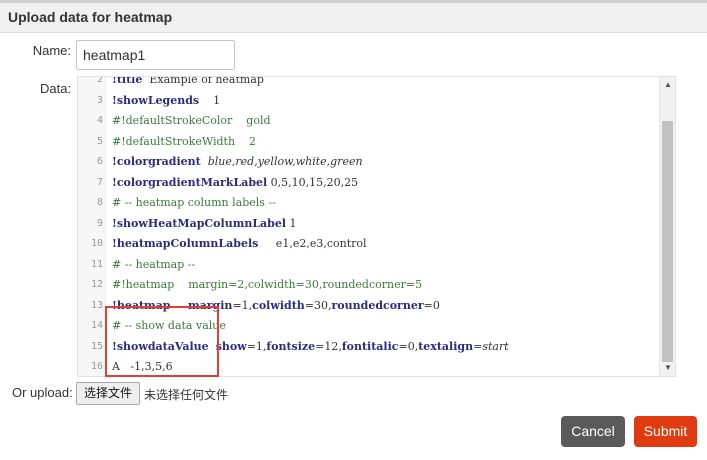  Describe the element at coordinates (96, 366) in the screenshot. I see `line-number: 16` at that location.